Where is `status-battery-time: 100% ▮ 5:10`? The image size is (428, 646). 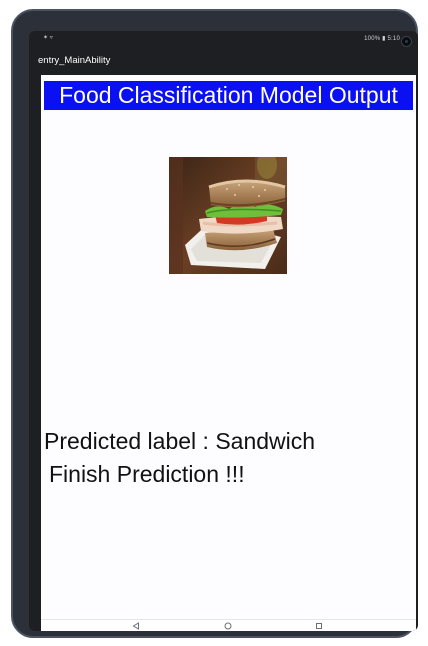
status-battery-time: 100% ▮ 5:10 is located at coordinates (382, 39).